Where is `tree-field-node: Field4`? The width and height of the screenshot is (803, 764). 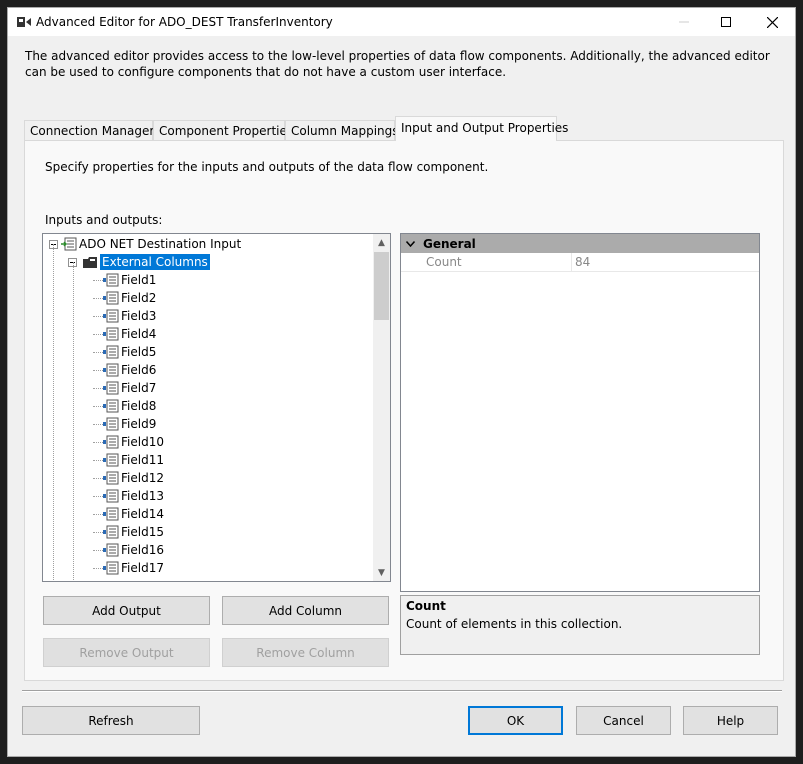 tree-field-node: Field4 is located at coordinates (125, 334).